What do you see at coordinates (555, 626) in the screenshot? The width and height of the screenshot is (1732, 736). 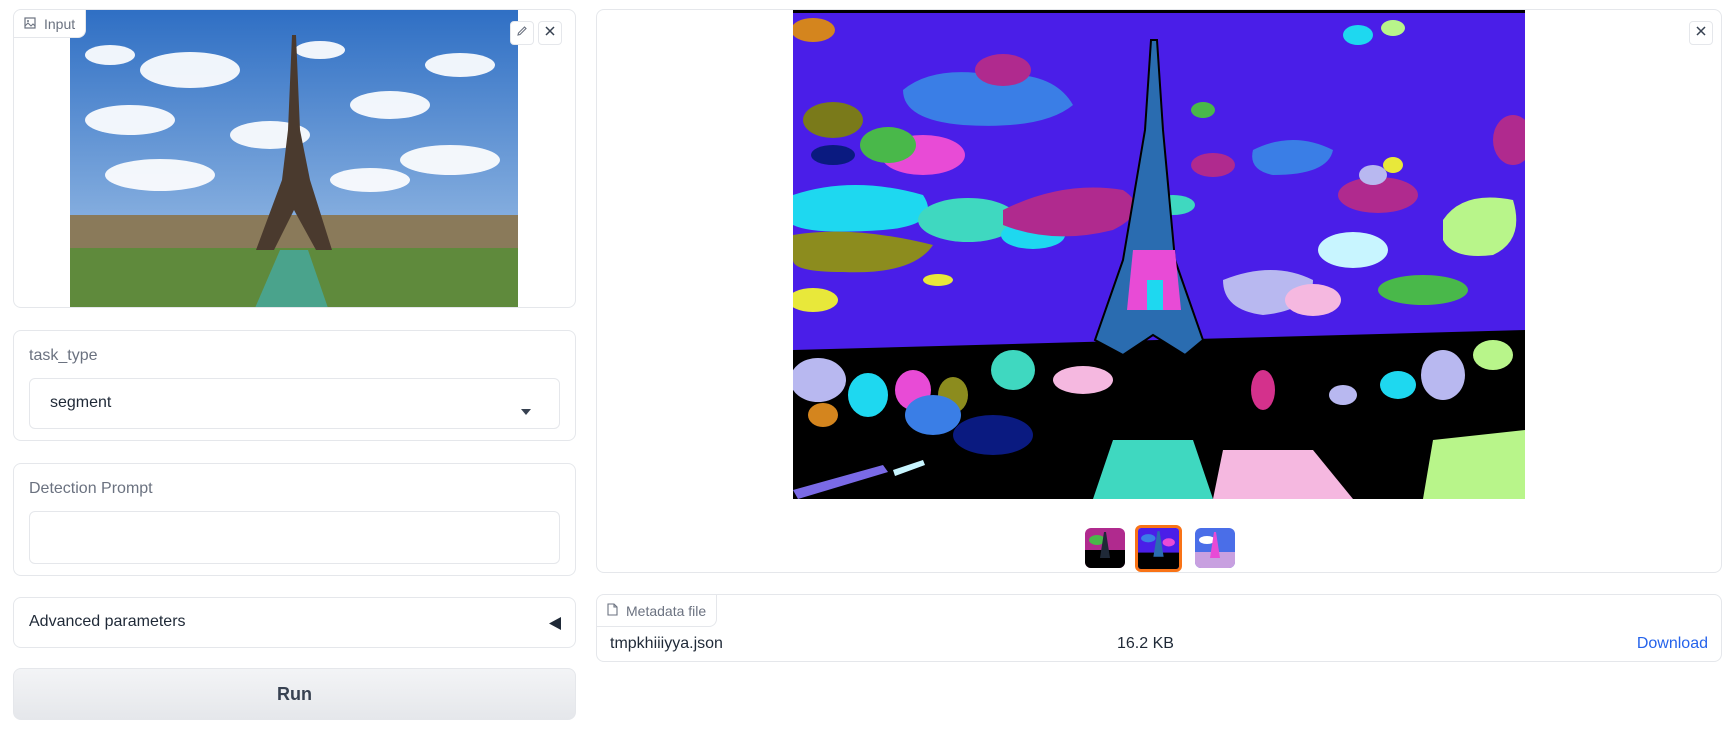 I see `caret-left-icon` at bounding box center [555, 626].